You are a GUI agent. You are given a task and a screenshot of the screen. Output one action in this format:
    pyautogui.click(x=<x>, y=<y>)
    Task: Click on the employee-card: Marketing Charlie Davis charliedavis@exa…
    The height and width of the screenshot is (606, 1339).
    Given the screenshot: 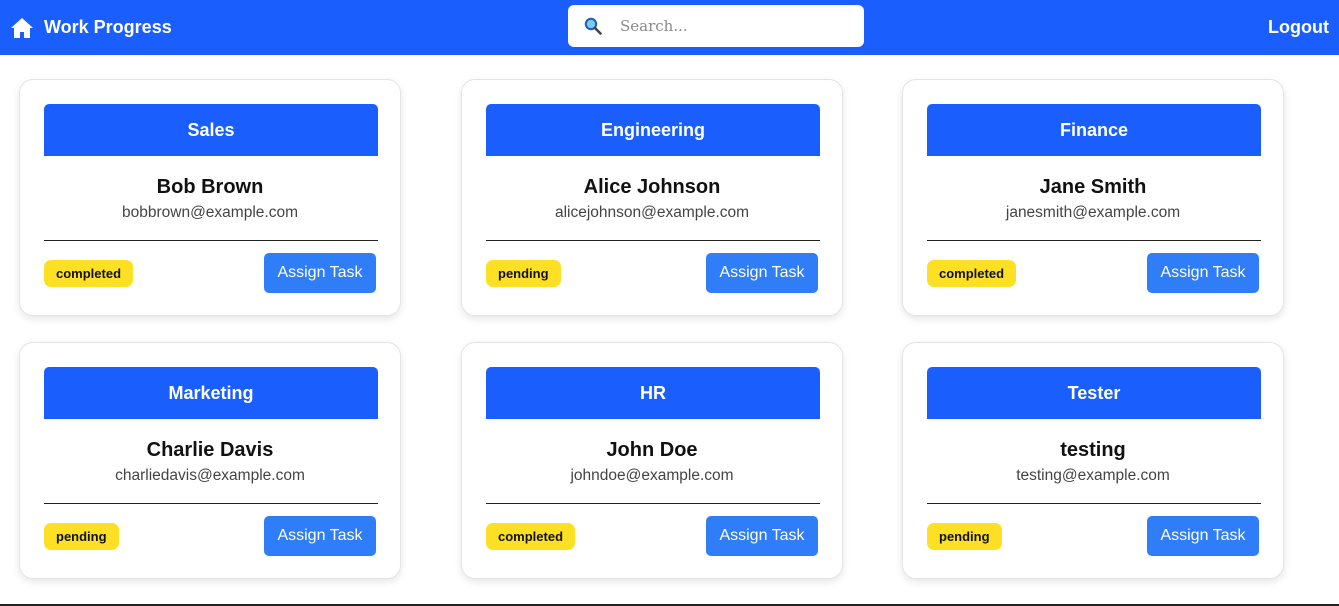 What is the action you would take?
    pyautogui.click(x=210, y=460)
    